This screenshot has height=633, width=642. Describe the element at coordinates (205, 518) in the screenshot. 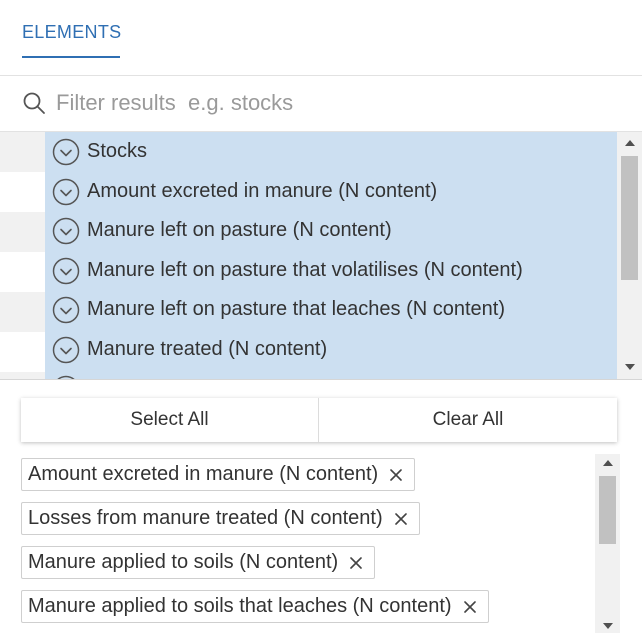

I see `chip-label: Losses from manure treated (N content)` at that location.